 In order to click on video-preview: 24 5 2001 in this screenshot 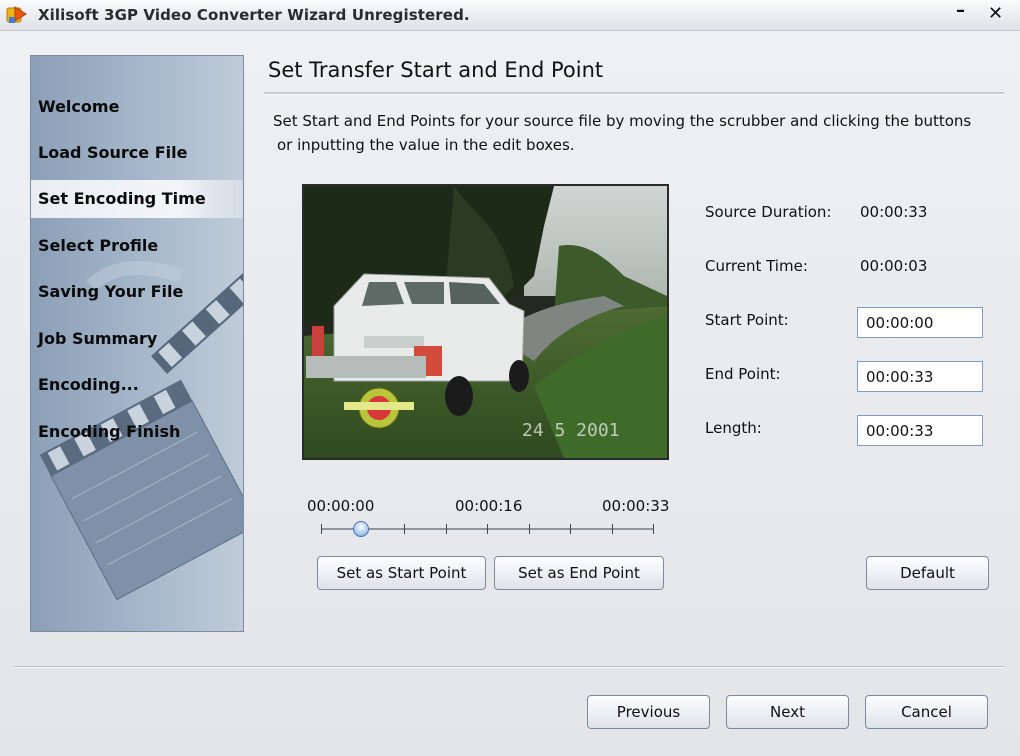, I will do `click(485, 322)`.